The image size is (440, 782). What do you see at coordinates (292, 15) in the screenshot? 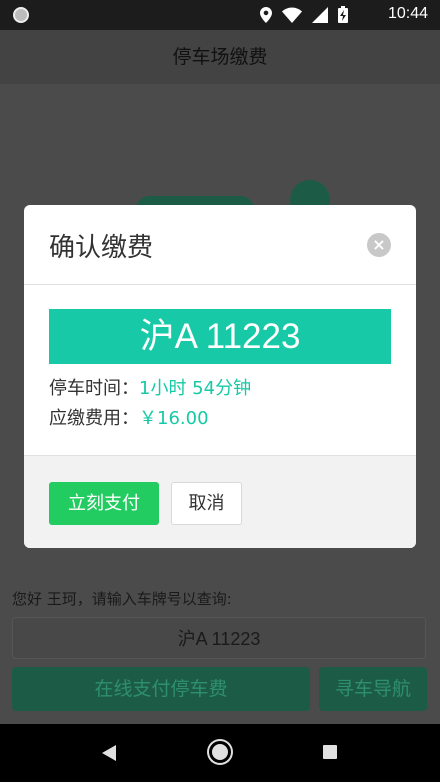
I see `wifi-icon` at bounding box center [292, 15].